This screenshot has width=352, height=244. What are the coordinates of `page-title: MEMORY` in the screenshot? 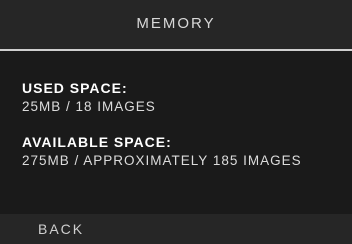 It's located at (176, 23).